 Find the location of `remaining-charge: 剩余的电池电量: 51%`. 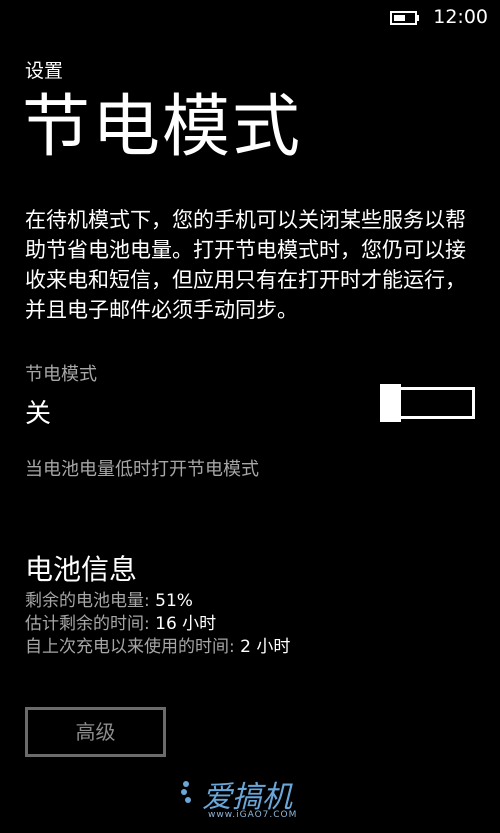

remaining-charge: 剩余的电池电量: 51% is located at coordinates (157, 601).